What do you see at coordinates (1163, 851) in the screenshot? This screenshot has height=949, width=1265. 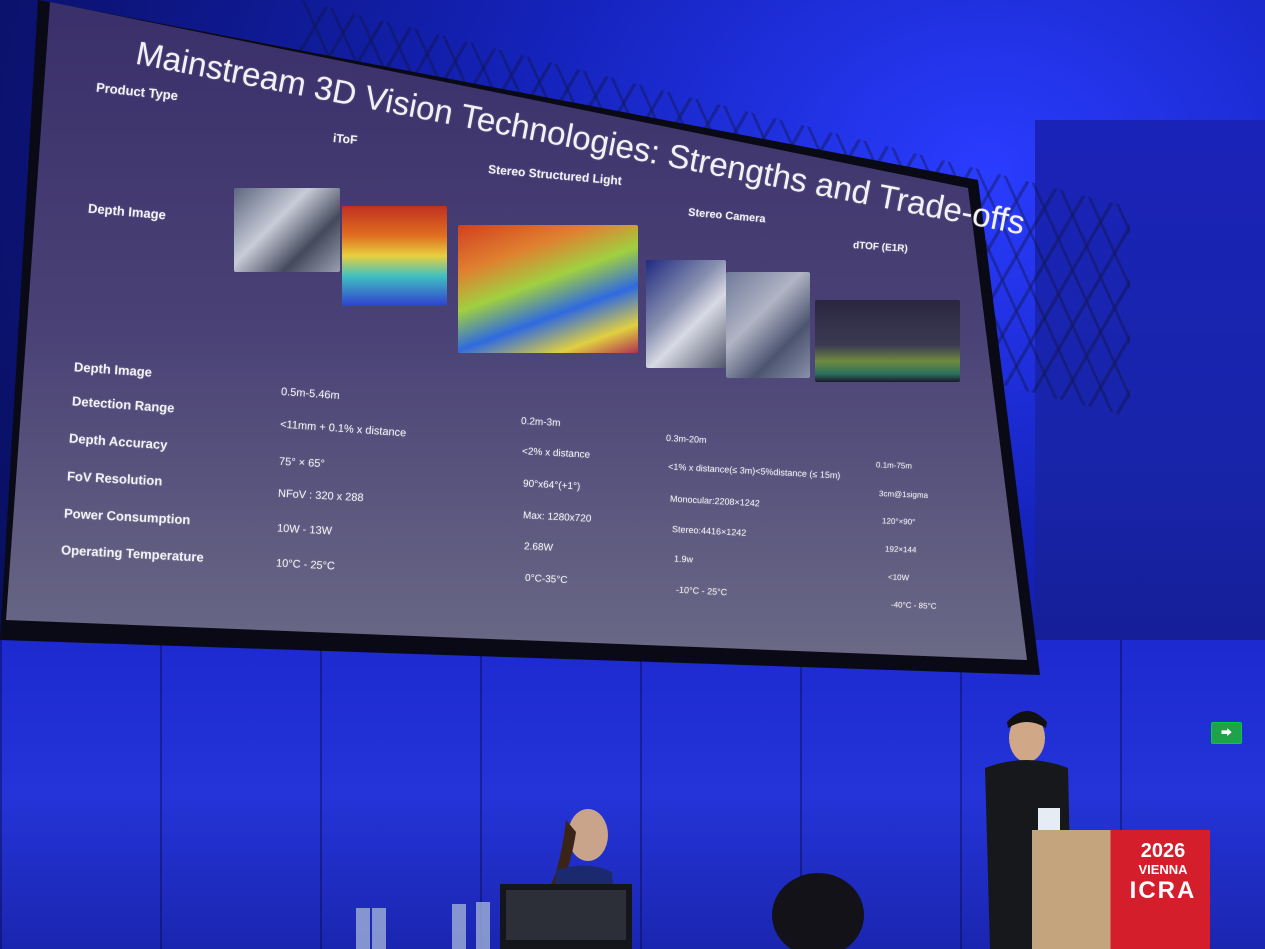 I see `logo-year: 2026` at bounding box center [1163, 851].